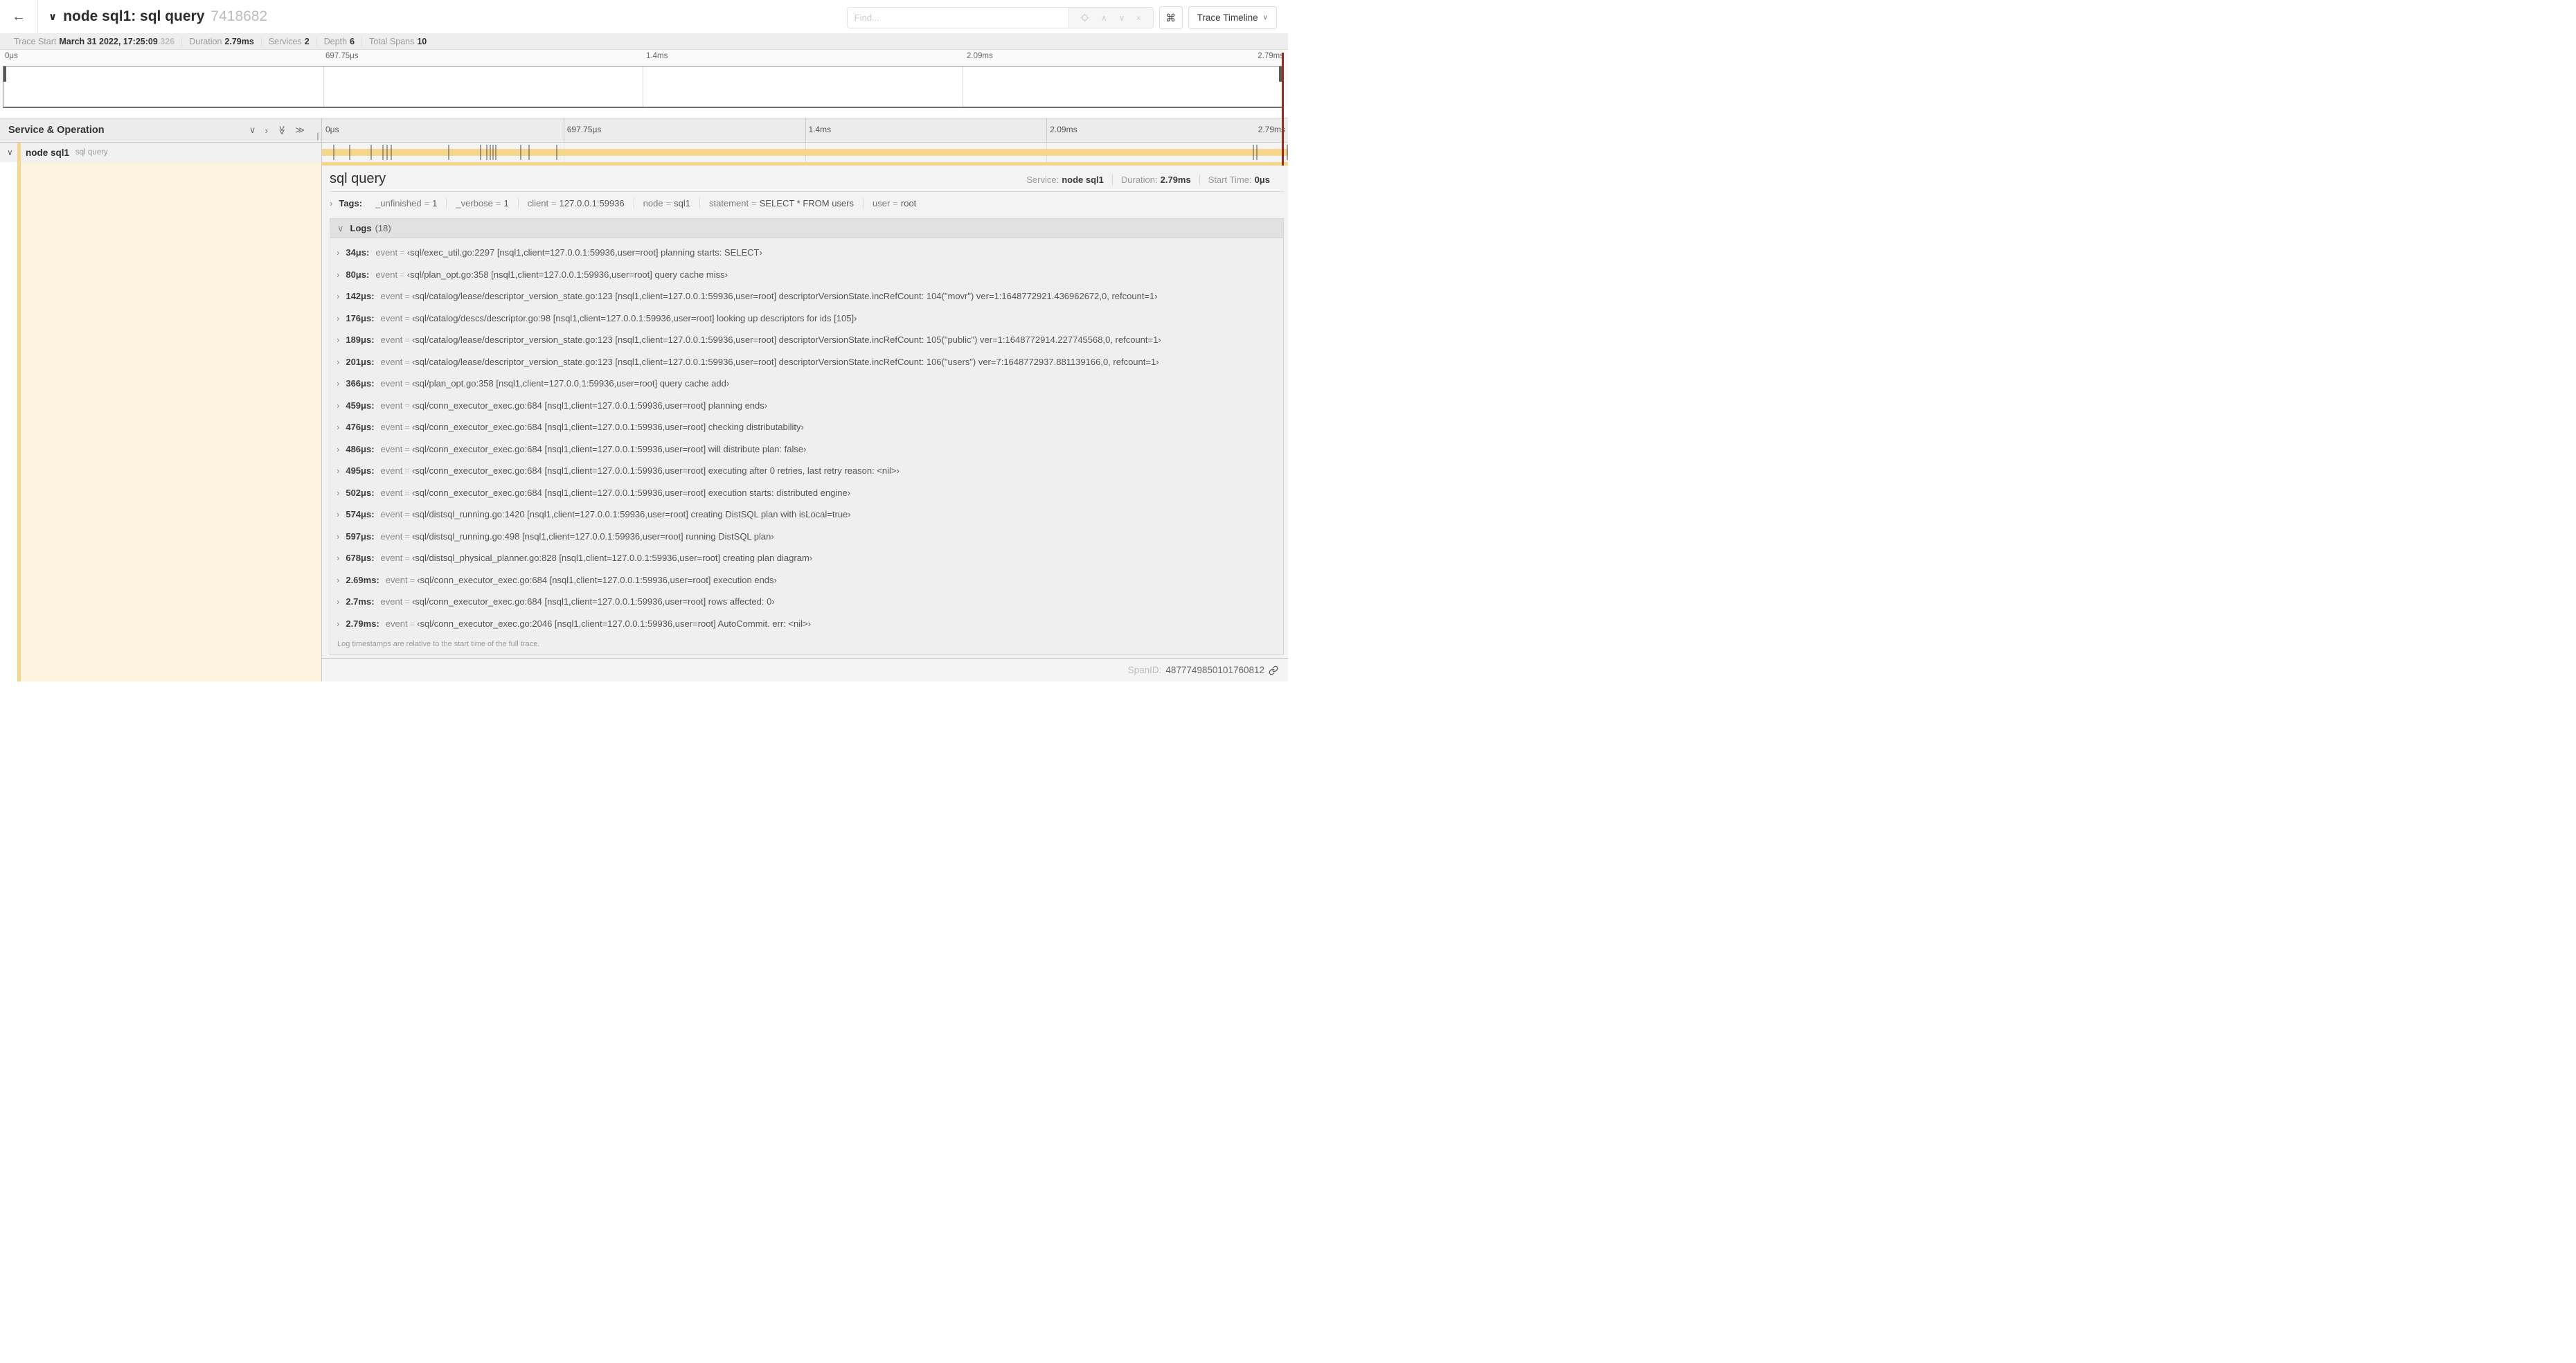 This screenshot has width=2576, height=1363. I want to click on span-bar-area, so click(805, 152).